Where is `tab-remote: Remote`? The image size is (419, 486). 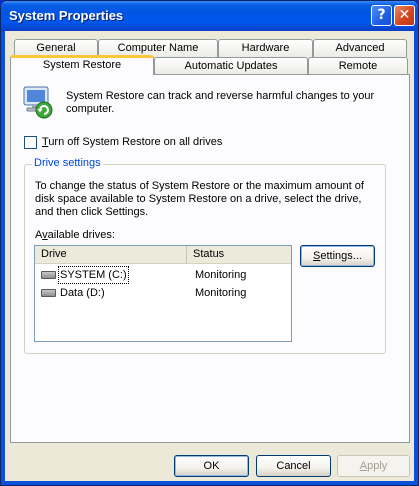
tab-remote: Remote is located at coordinates (358, 65).